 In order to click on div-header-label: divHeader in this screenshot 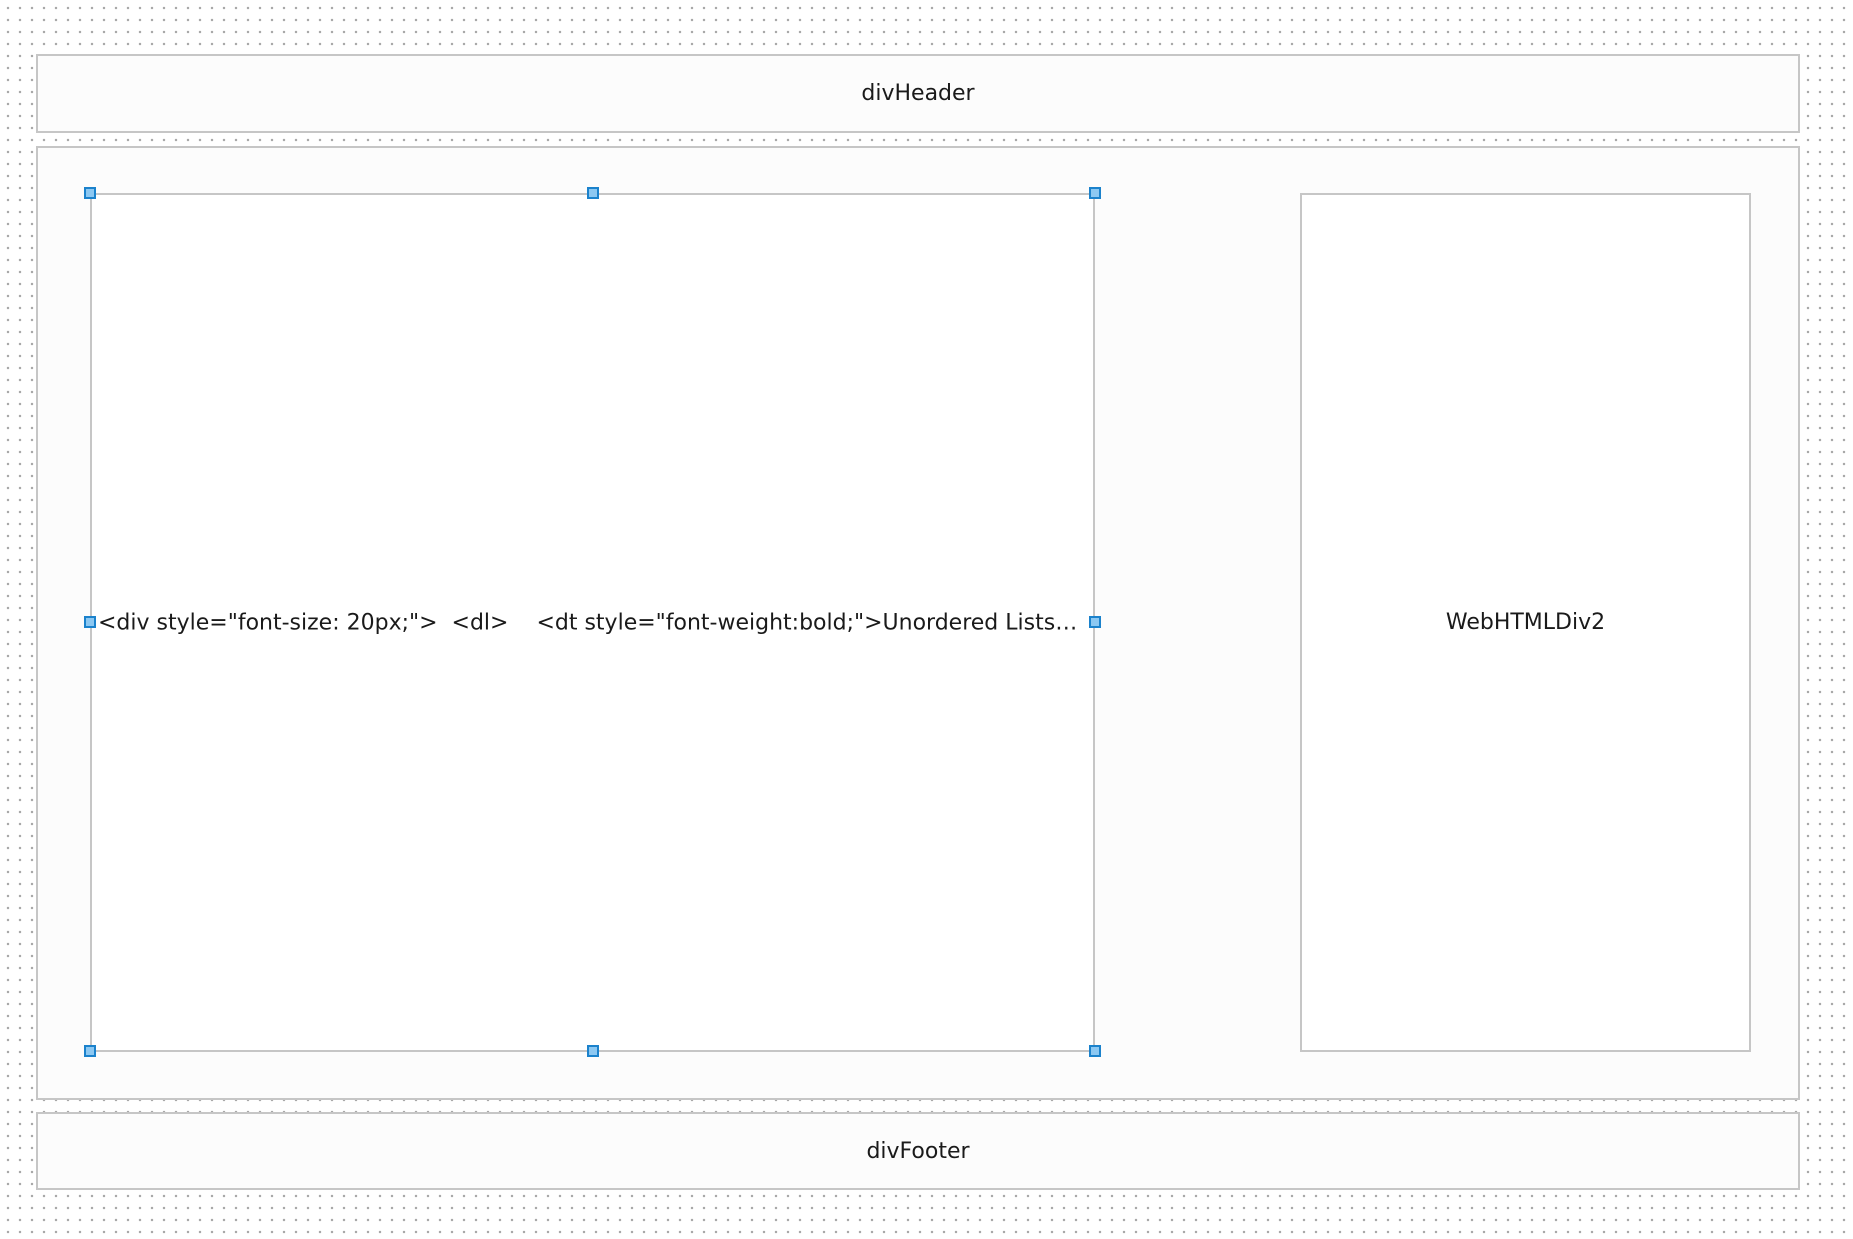, I will do `click(918, 93)`.